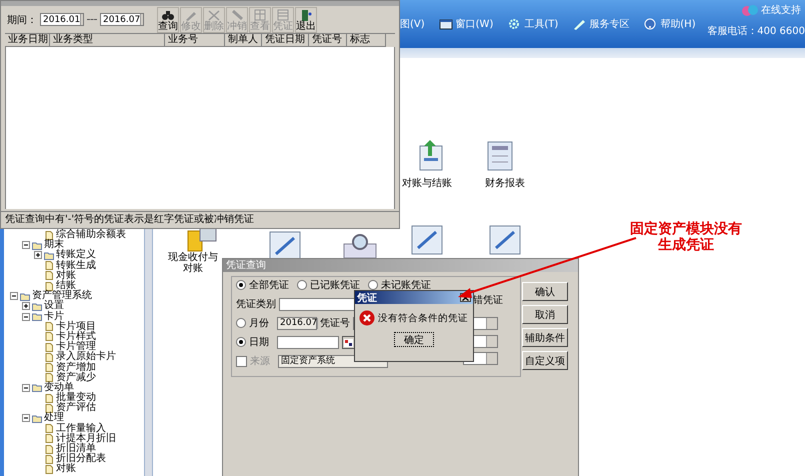 This screenshot has height=476, width=805. I want to click on dialog-button: 确认, so click(545, 291).